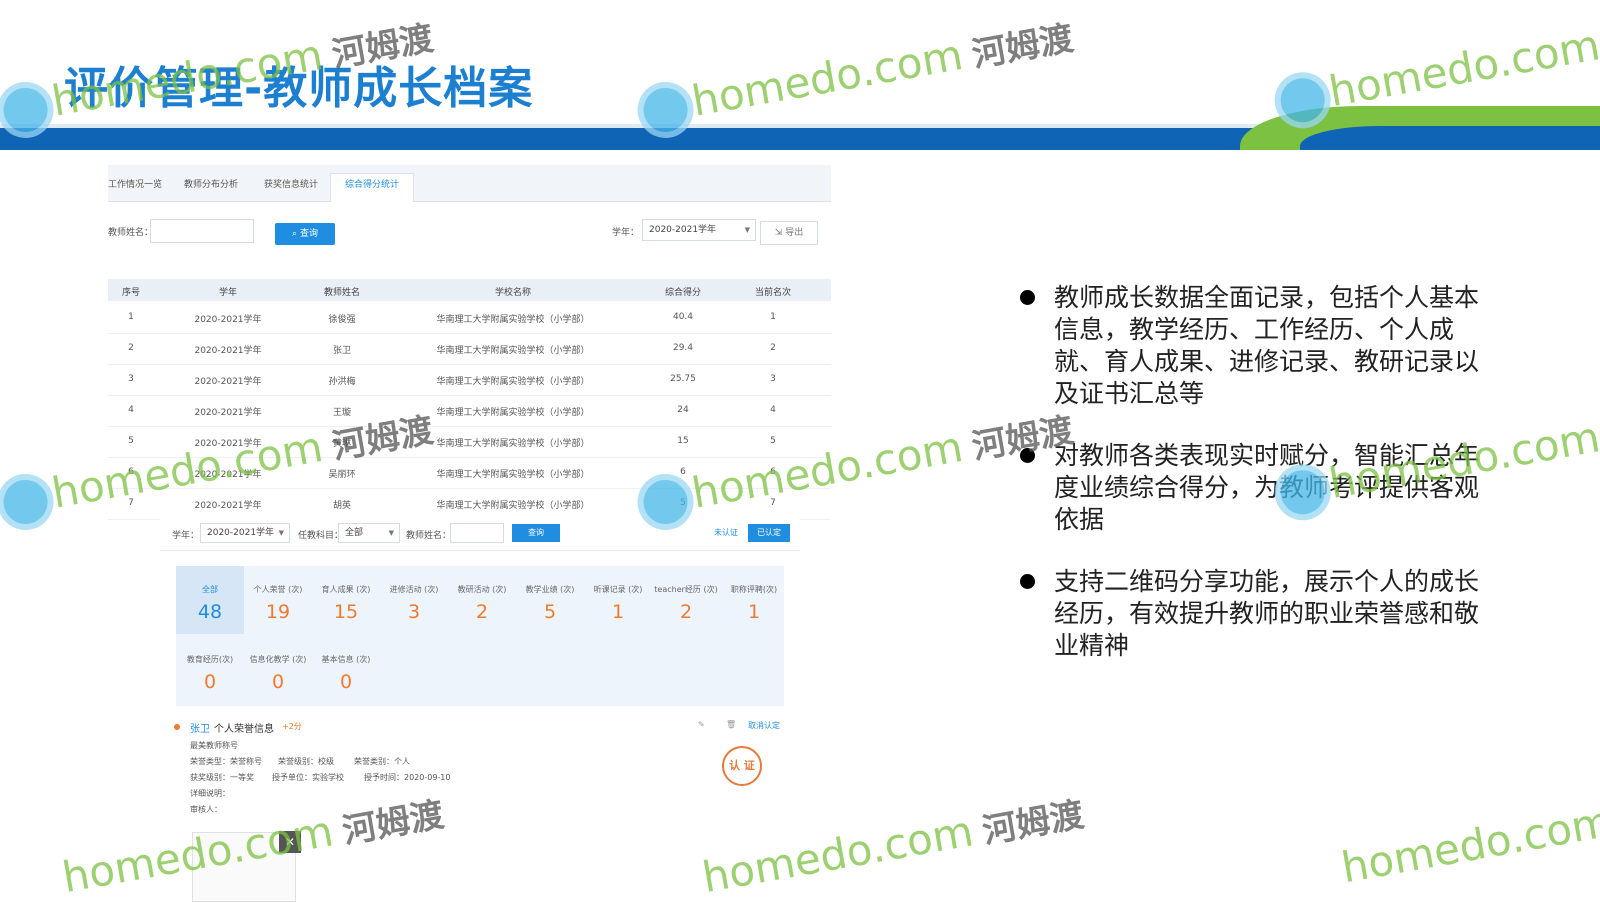 The width and height of the screenshot is (1600, 902). What do you see at coordinates (290, 842) in the screenshot?
I see `close-icon: ✕` at bounding box center [290, 842].